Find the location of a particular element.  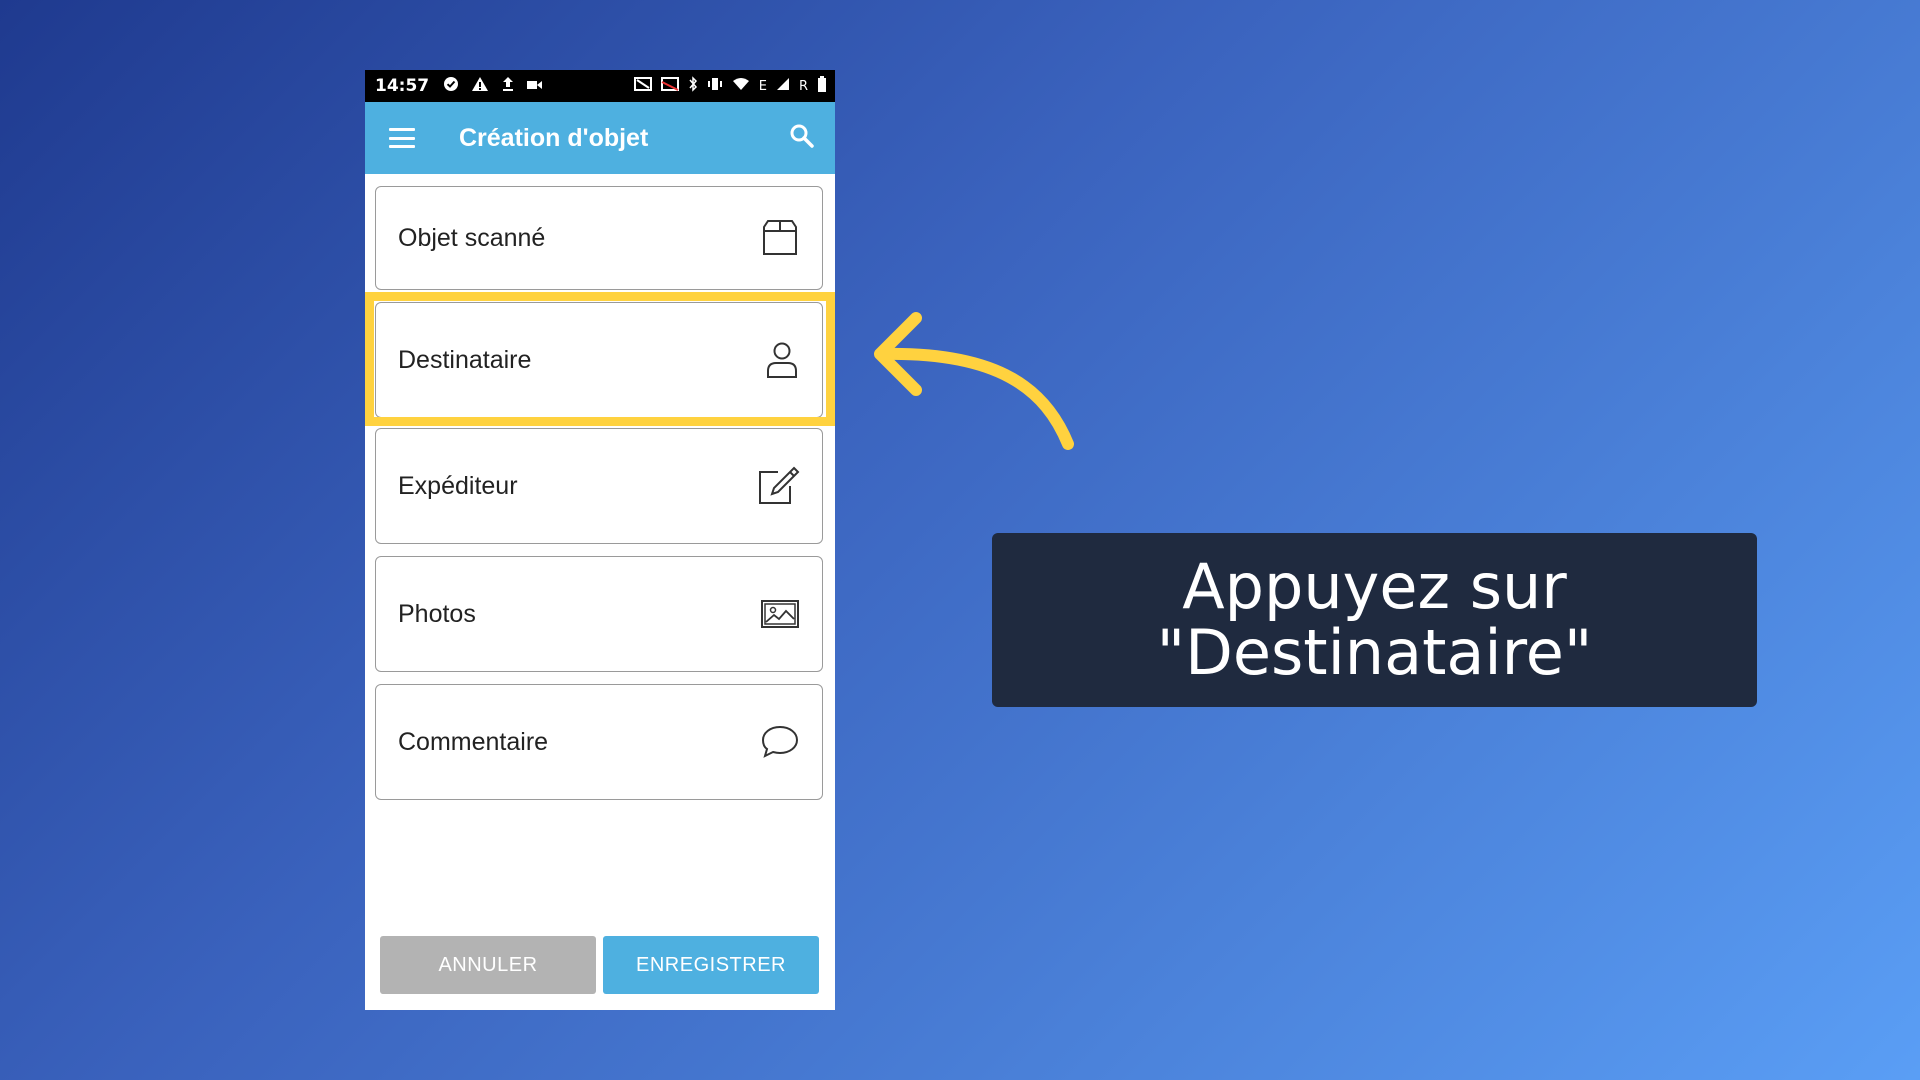

item-destinataire: Destinataire is located at coordinates (599, 360).